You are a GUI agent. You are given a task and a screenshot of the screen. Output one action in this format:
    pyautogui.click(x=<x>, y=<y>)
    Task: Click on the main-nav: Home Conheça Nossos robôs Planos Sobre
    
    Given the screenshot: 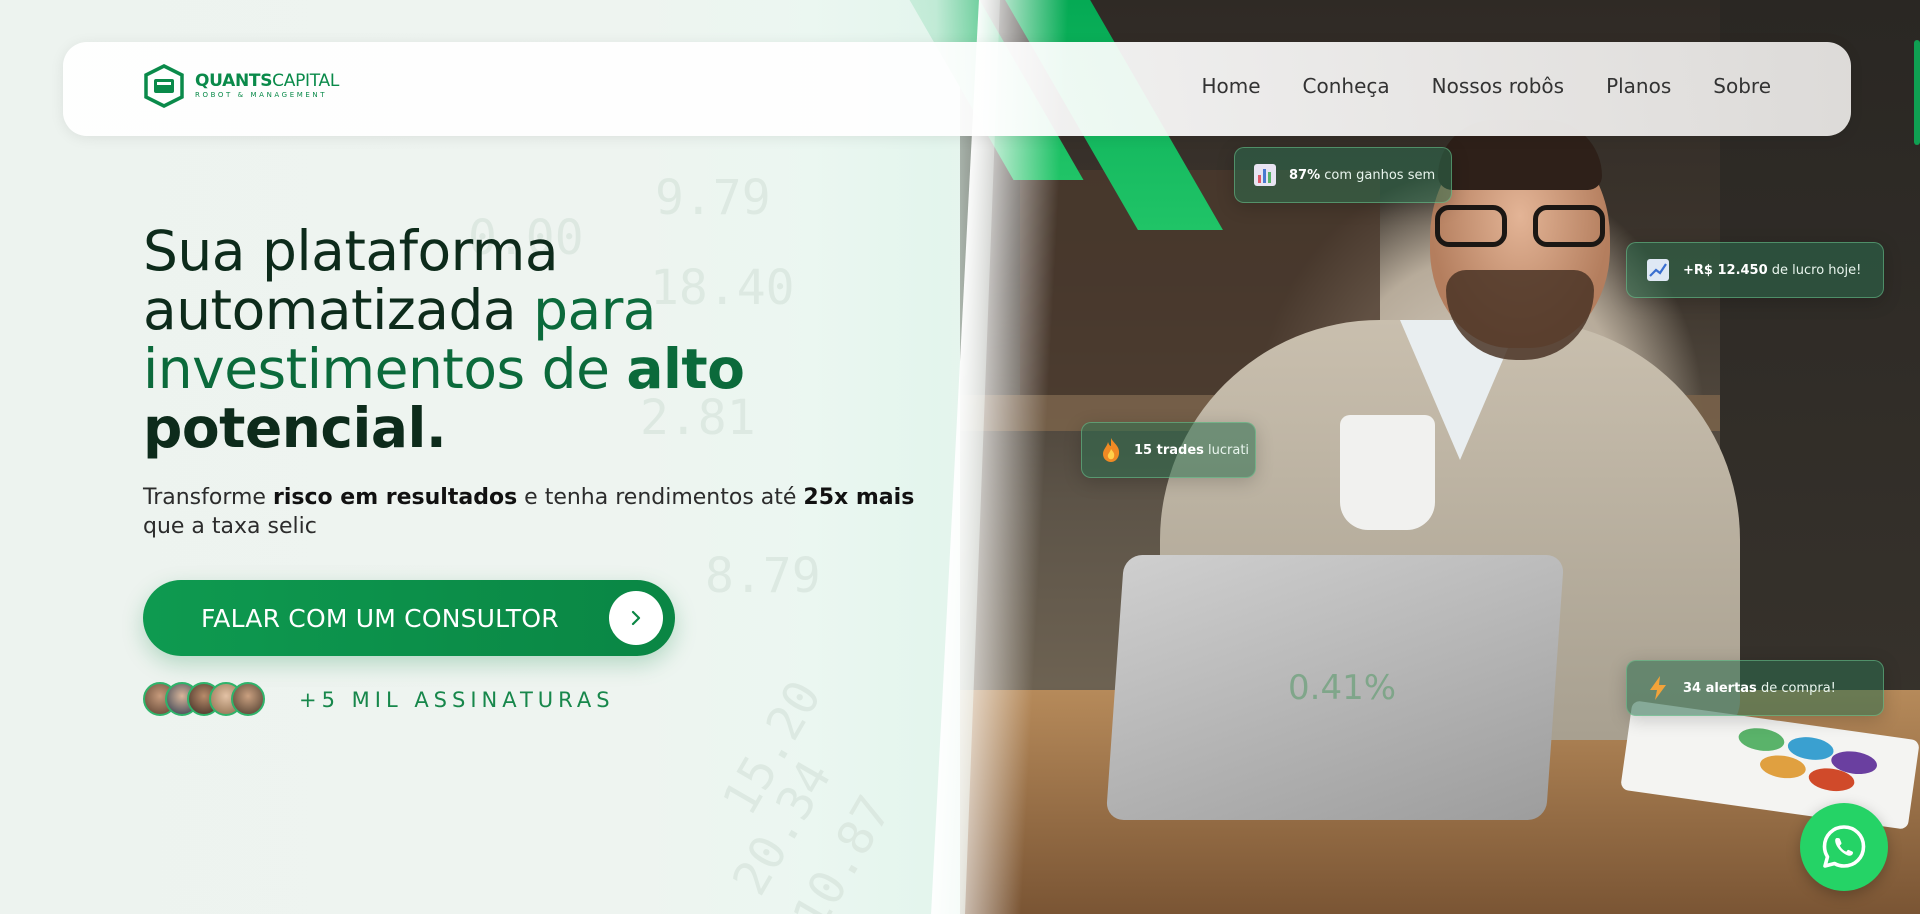 What is the action you would take?
    pyautogui.click(x=1486, y=86)
    